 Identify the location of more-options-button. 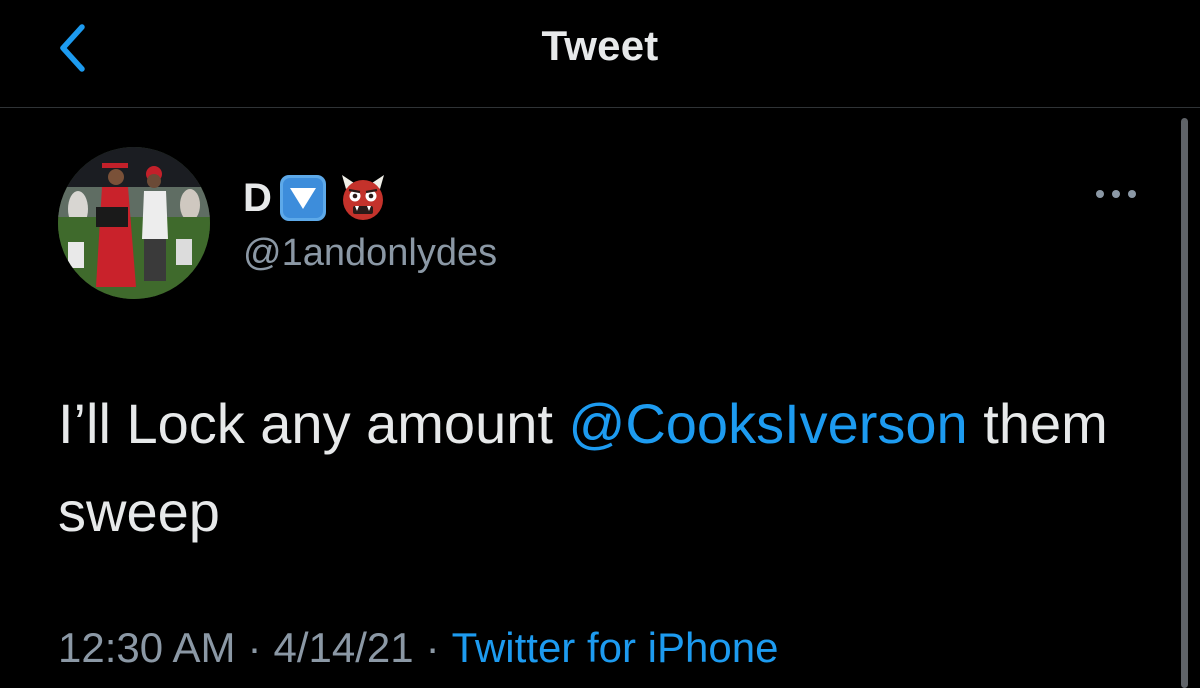
(1116, 194).